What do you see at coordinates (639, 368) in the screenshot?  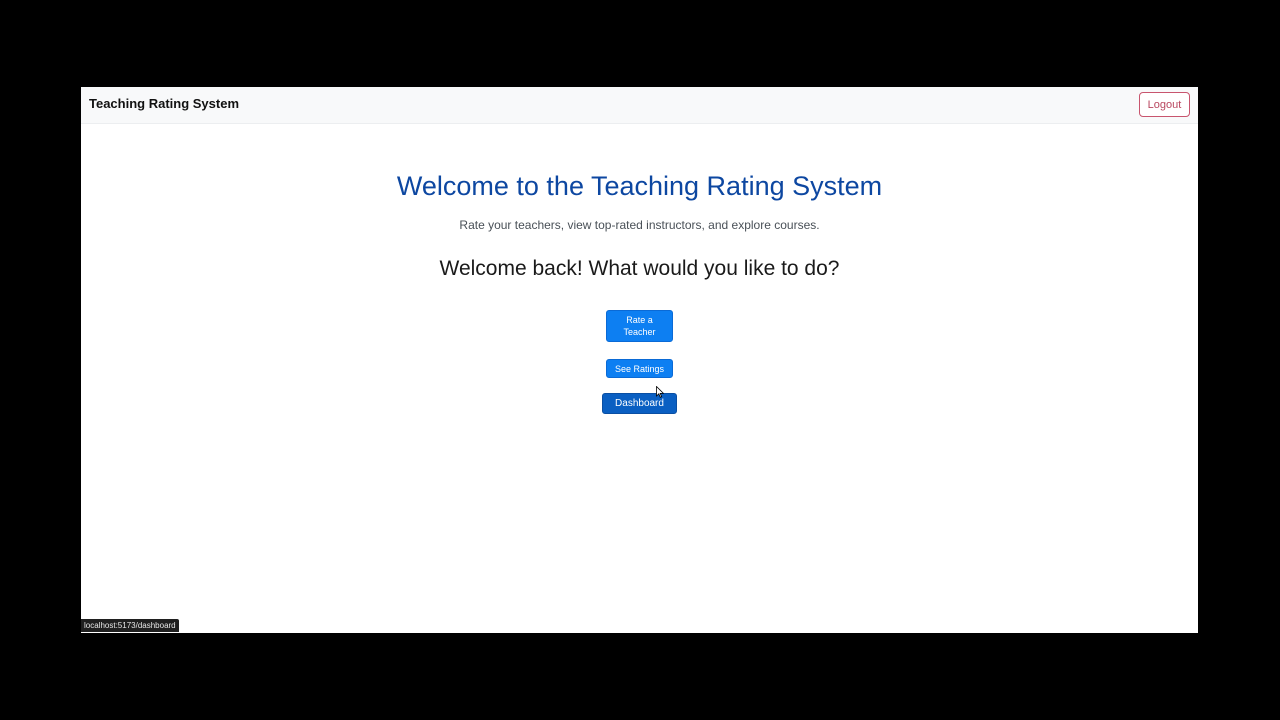 I see `see-ratings-button: See Ratings` at bounding box center [639, 368].